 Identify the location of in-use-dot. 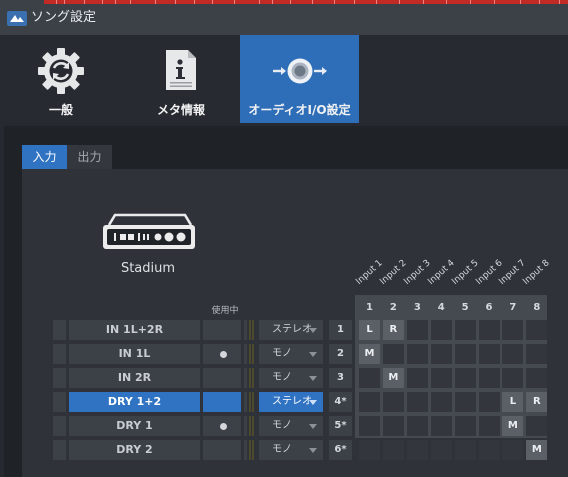
(223, 354).